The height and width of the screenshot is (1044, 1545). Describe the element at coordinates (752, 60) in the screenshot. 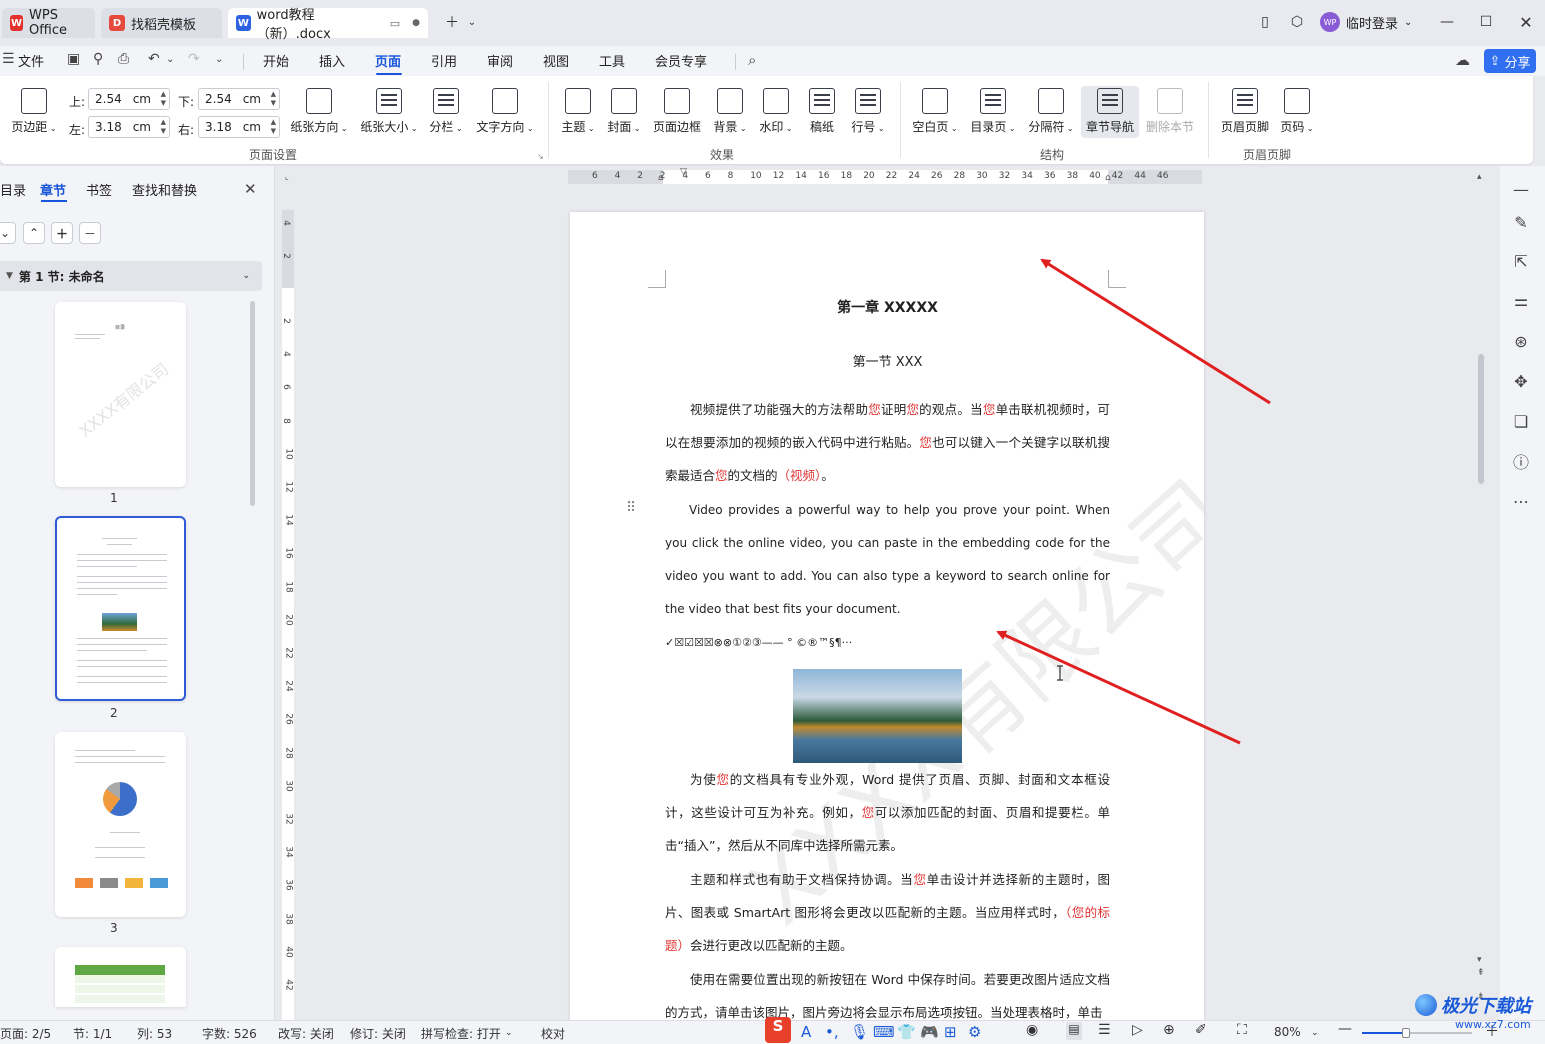

I see `search-icon: ⌕` at that location.